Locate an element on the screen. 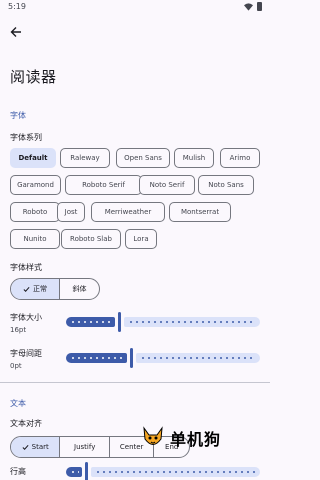 Image resolution: width=320 pixels, height=480 pixels. section-divider is located at coordinates (135, 382).